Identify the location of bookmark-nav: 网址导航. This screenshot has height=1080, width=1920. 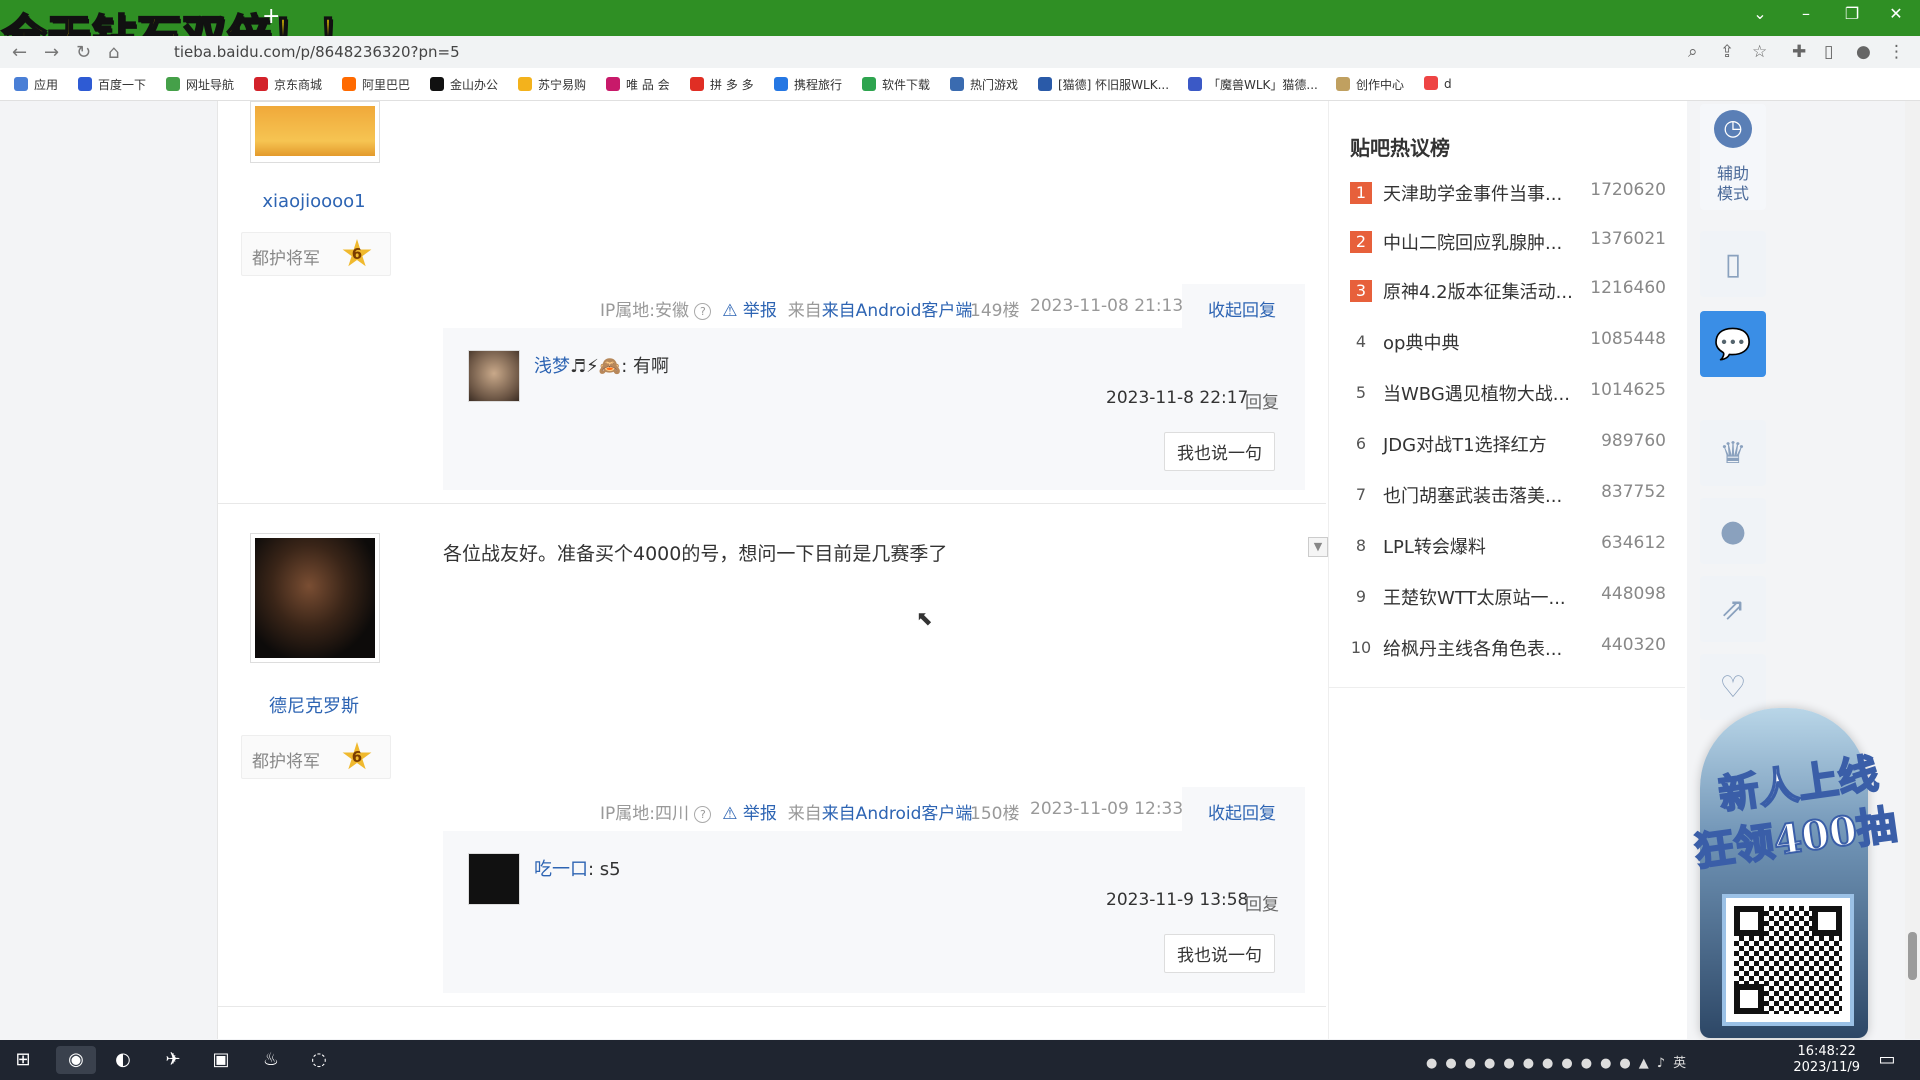
(200, 84).